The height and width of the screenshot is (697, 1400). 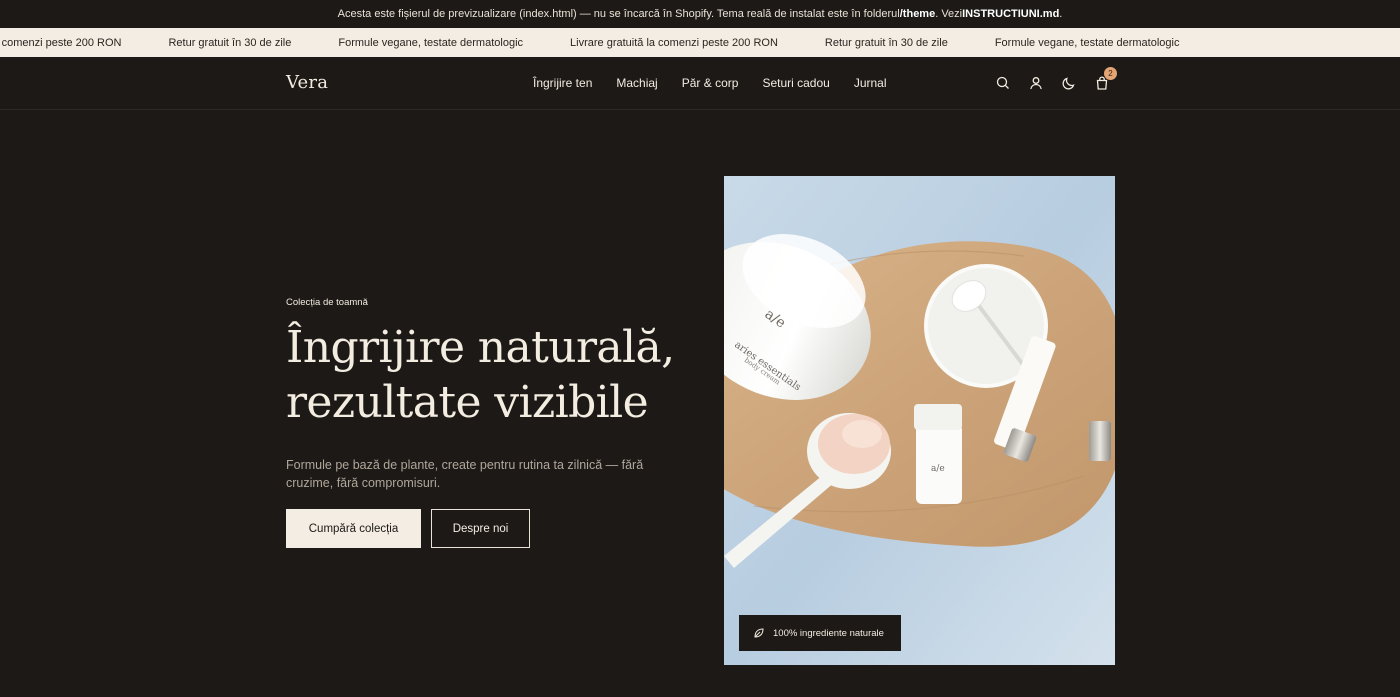 I want to click on about-us-button: Despre noi, so click(x=480, y=528).